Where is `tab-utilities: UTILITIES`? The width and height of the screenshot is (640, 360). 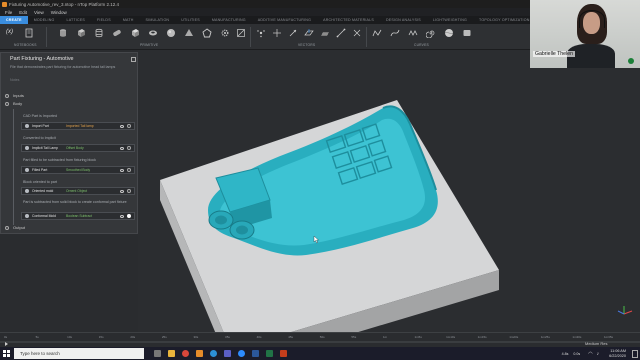
tab-utilities: UTILITIES is located at coordinates (190, 20).